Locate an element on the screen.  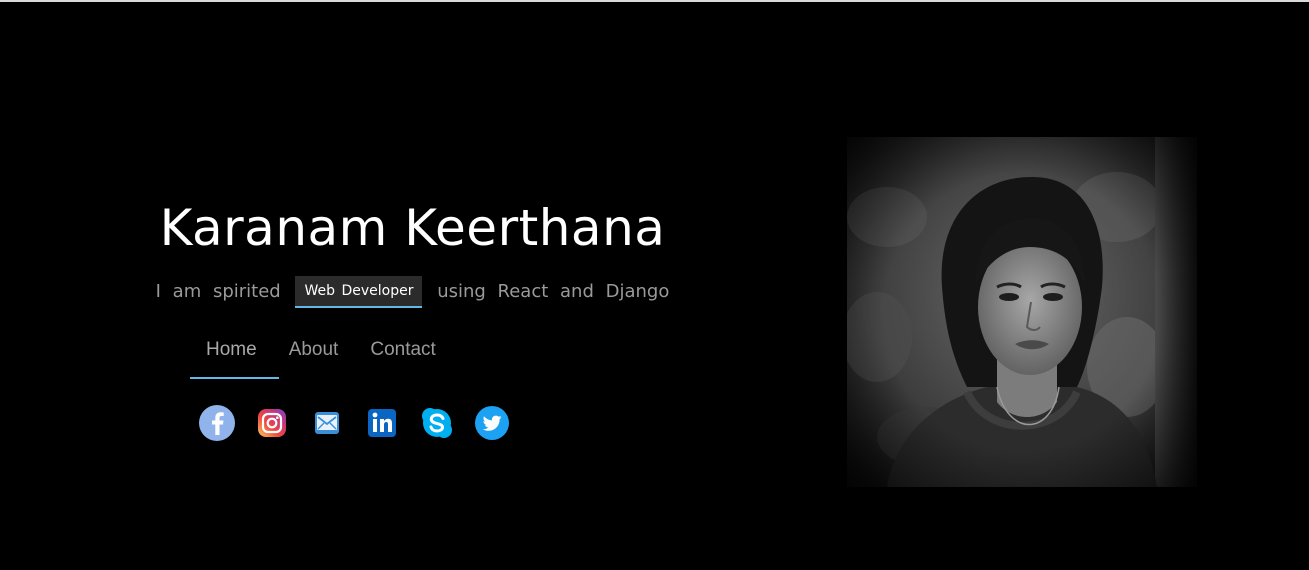
instagram-icon is located at coordinates (272, 423).